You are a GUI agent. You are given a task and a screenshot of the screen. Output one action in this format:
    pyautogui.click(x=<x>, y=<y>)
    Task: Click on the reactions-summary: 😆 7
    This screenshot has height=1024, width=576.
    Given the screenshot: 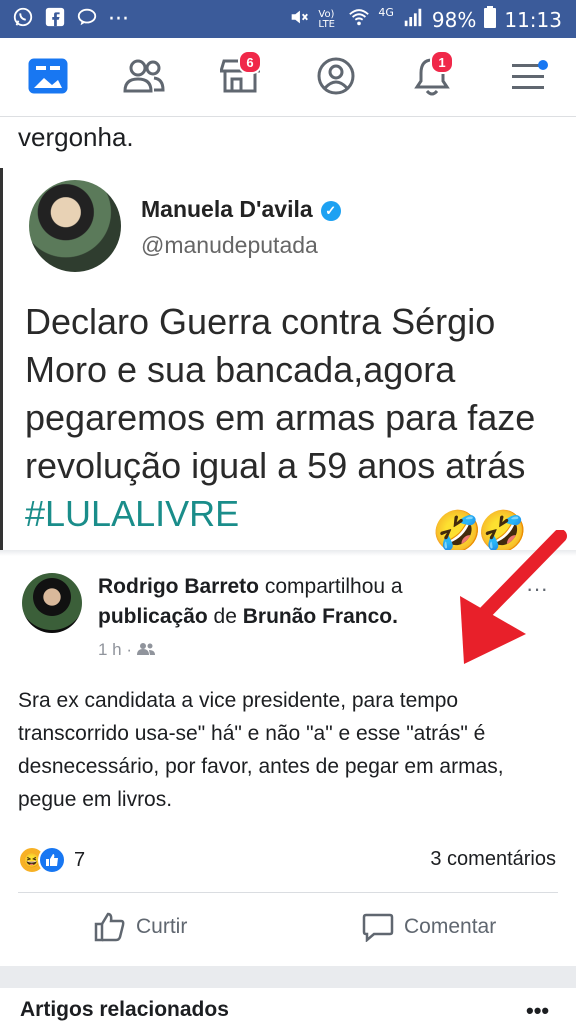 What is the action you would take?
    pyautogui.click(x=51, y=860)
    